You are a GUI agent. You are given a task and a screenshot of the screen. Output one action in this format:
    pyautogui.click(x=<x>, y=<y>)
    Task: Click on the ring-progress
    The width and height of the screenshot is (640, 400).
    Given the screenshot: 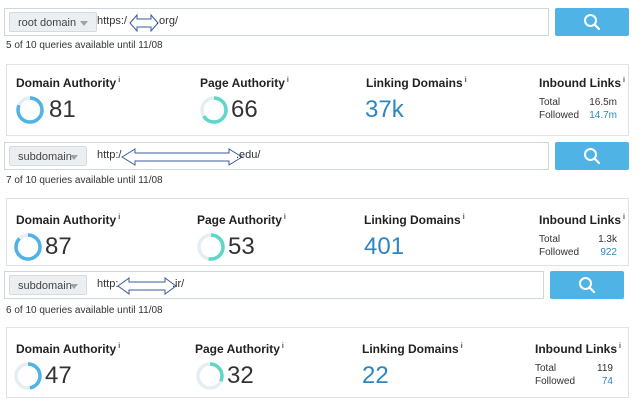 What is the action you would take?
    pyautogui.click(x=28, y=247)
    